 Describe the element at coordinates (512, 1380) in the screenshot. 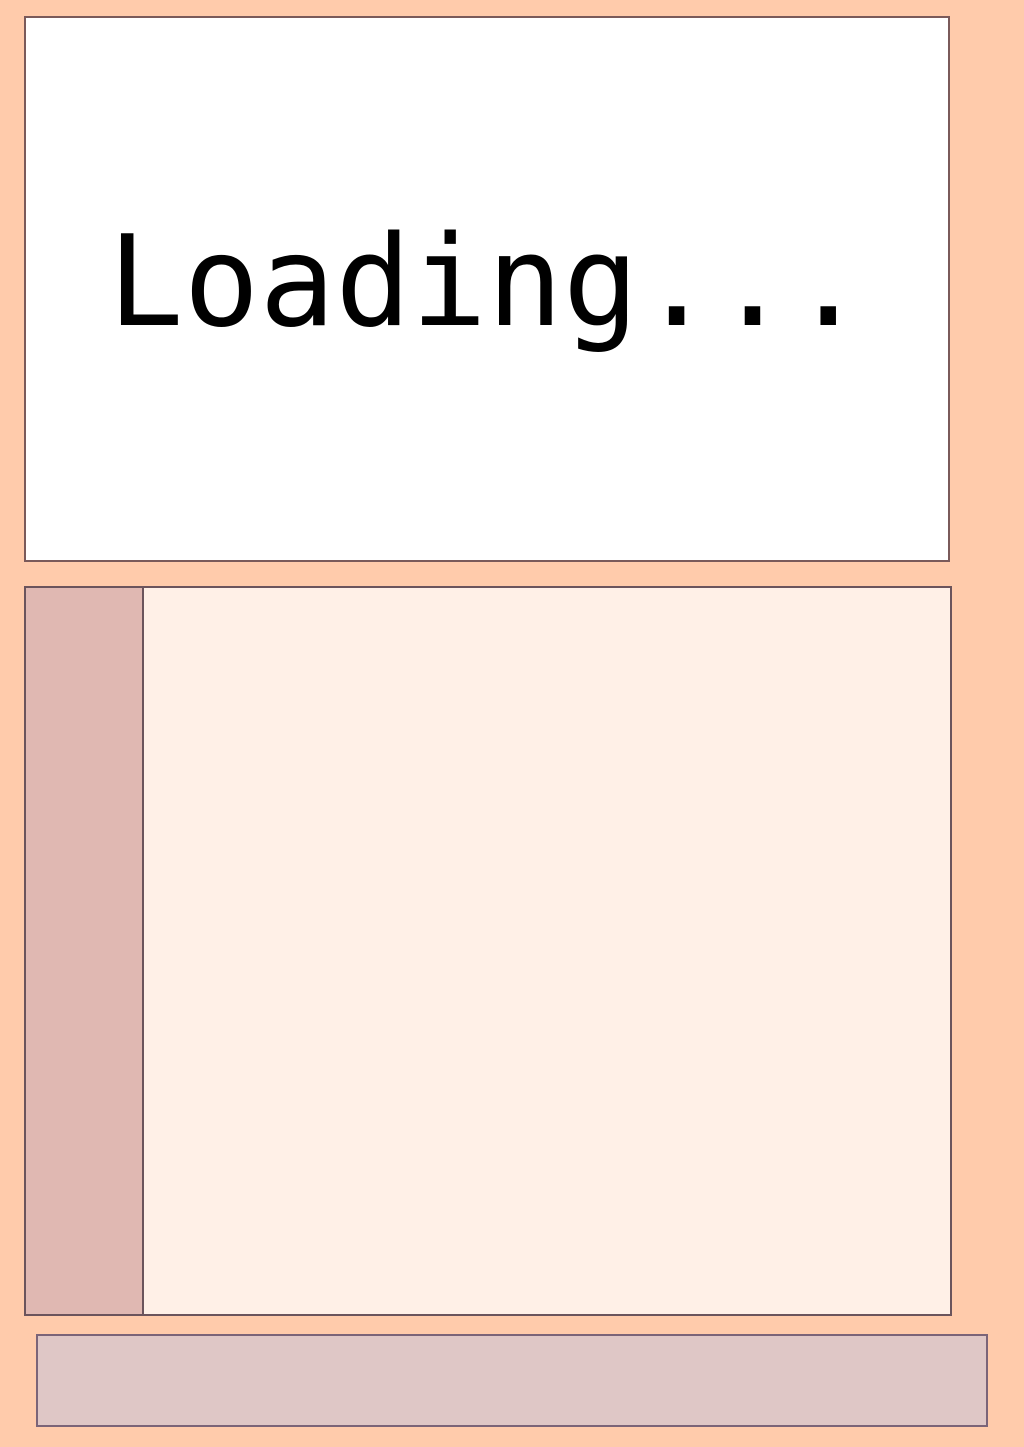

I see `bottom-bar` at that location.